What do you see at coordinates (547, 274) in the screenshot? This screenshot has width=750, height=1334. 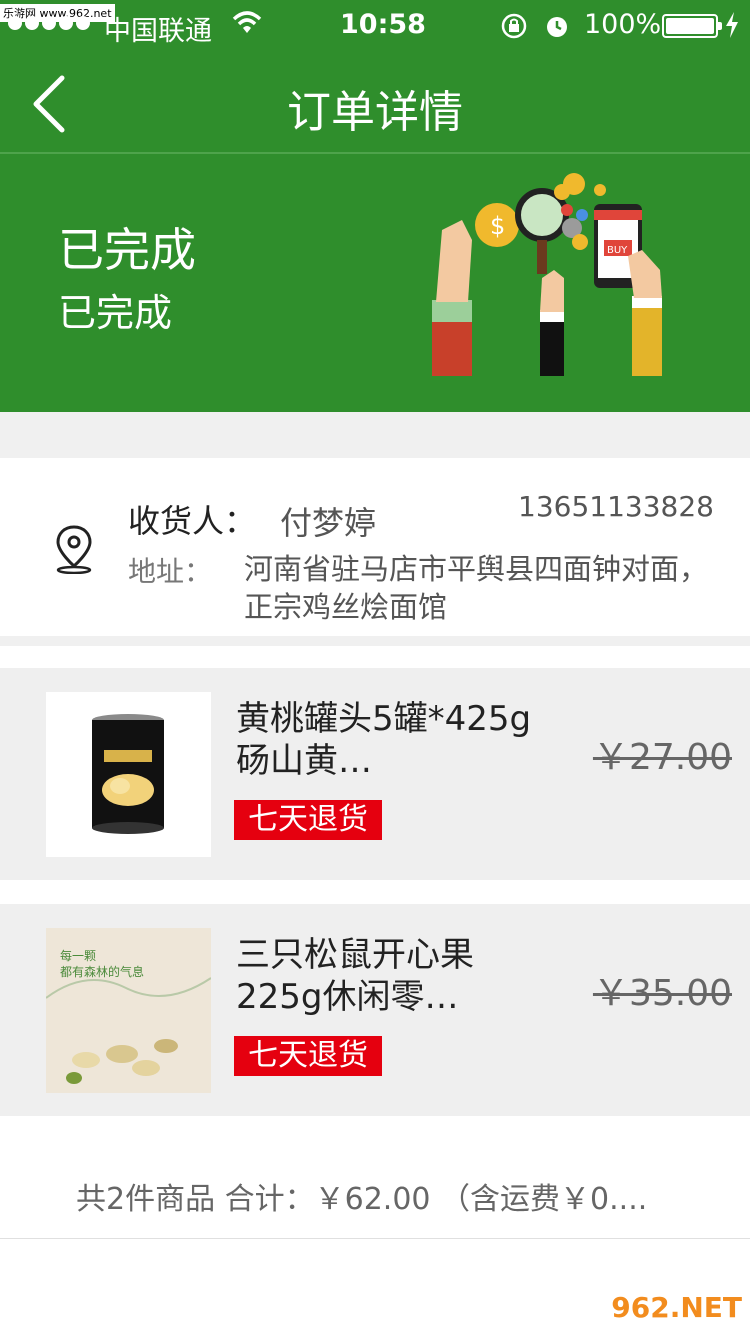 I see `shopping-illustration: $ BUY` at bounding box center [547, 274].